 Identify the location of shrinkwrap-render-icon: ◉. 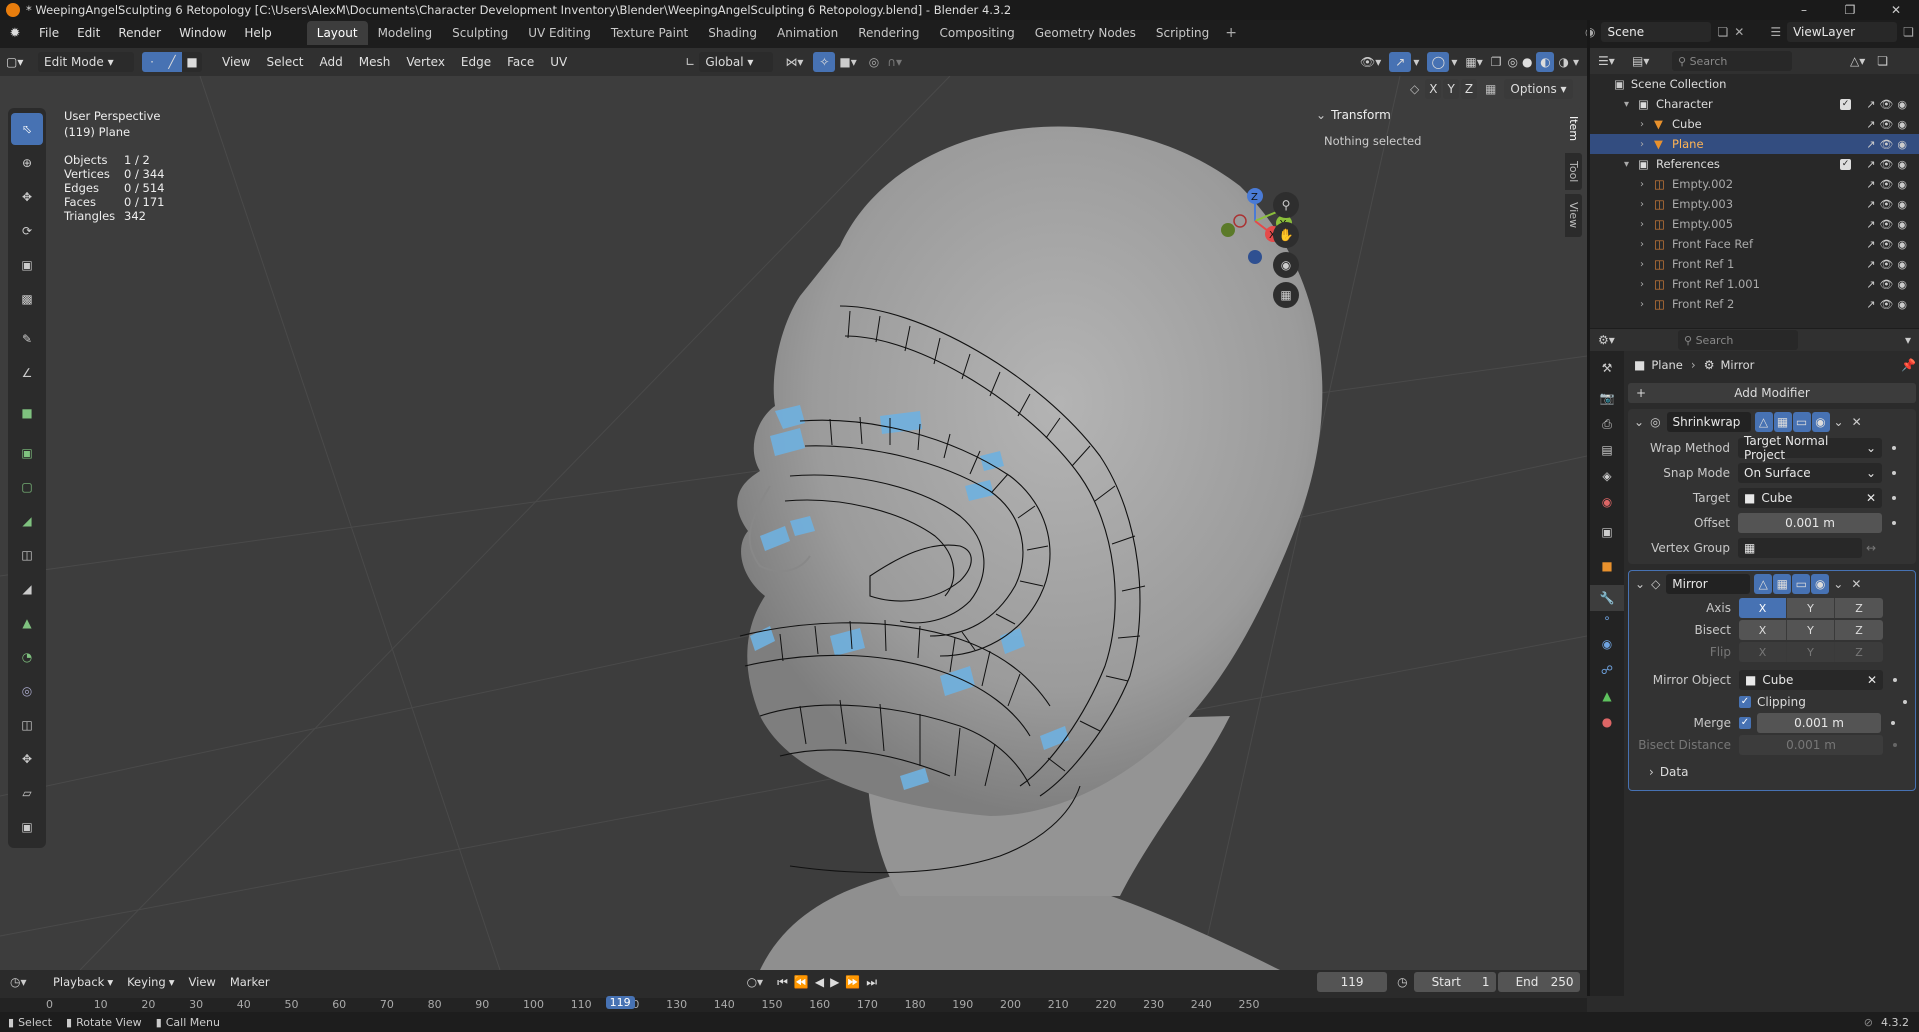
(1820, 422).